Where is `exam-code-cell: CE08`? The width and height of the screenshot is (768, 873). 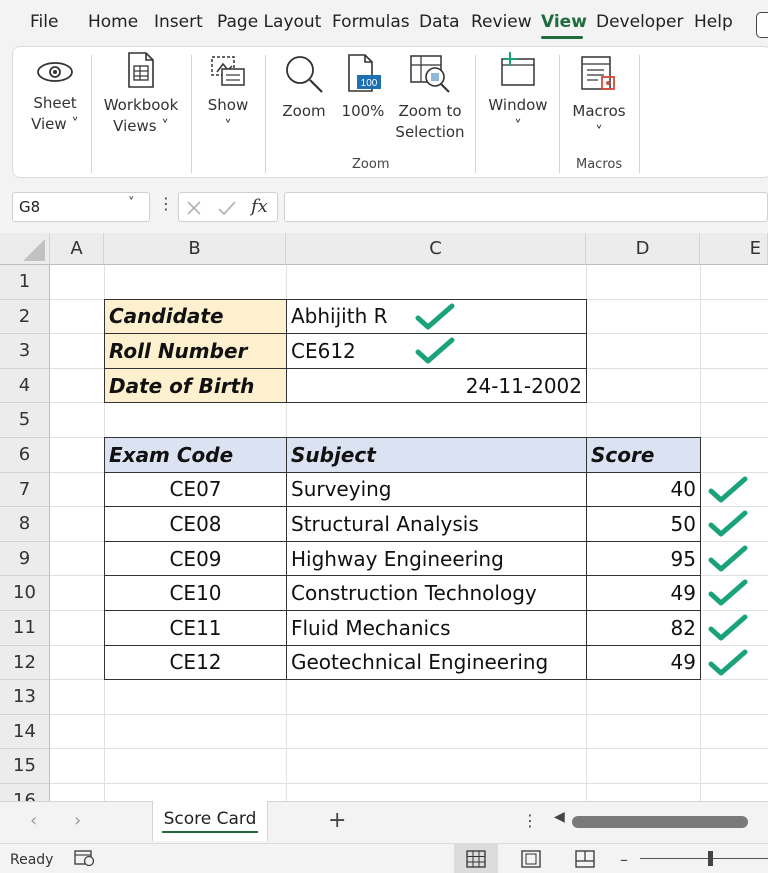
exam-code-cell: CE08 is located at coordinates (195, 524).